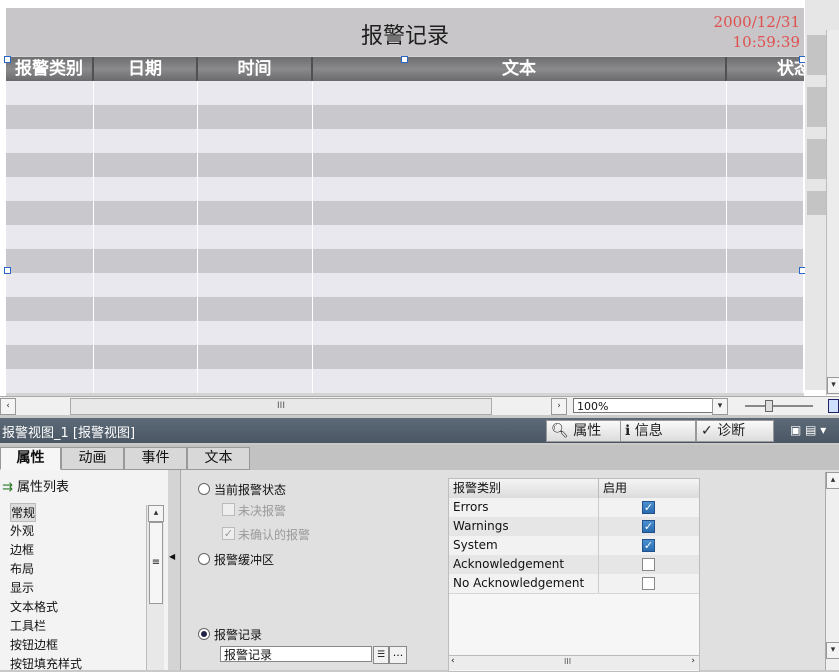 Image resolution: width=839 pixels, height=672 pixels. Describe the element at coordinates (22, 568) in the screenshot. I see `nav-item: 布局` at that location.